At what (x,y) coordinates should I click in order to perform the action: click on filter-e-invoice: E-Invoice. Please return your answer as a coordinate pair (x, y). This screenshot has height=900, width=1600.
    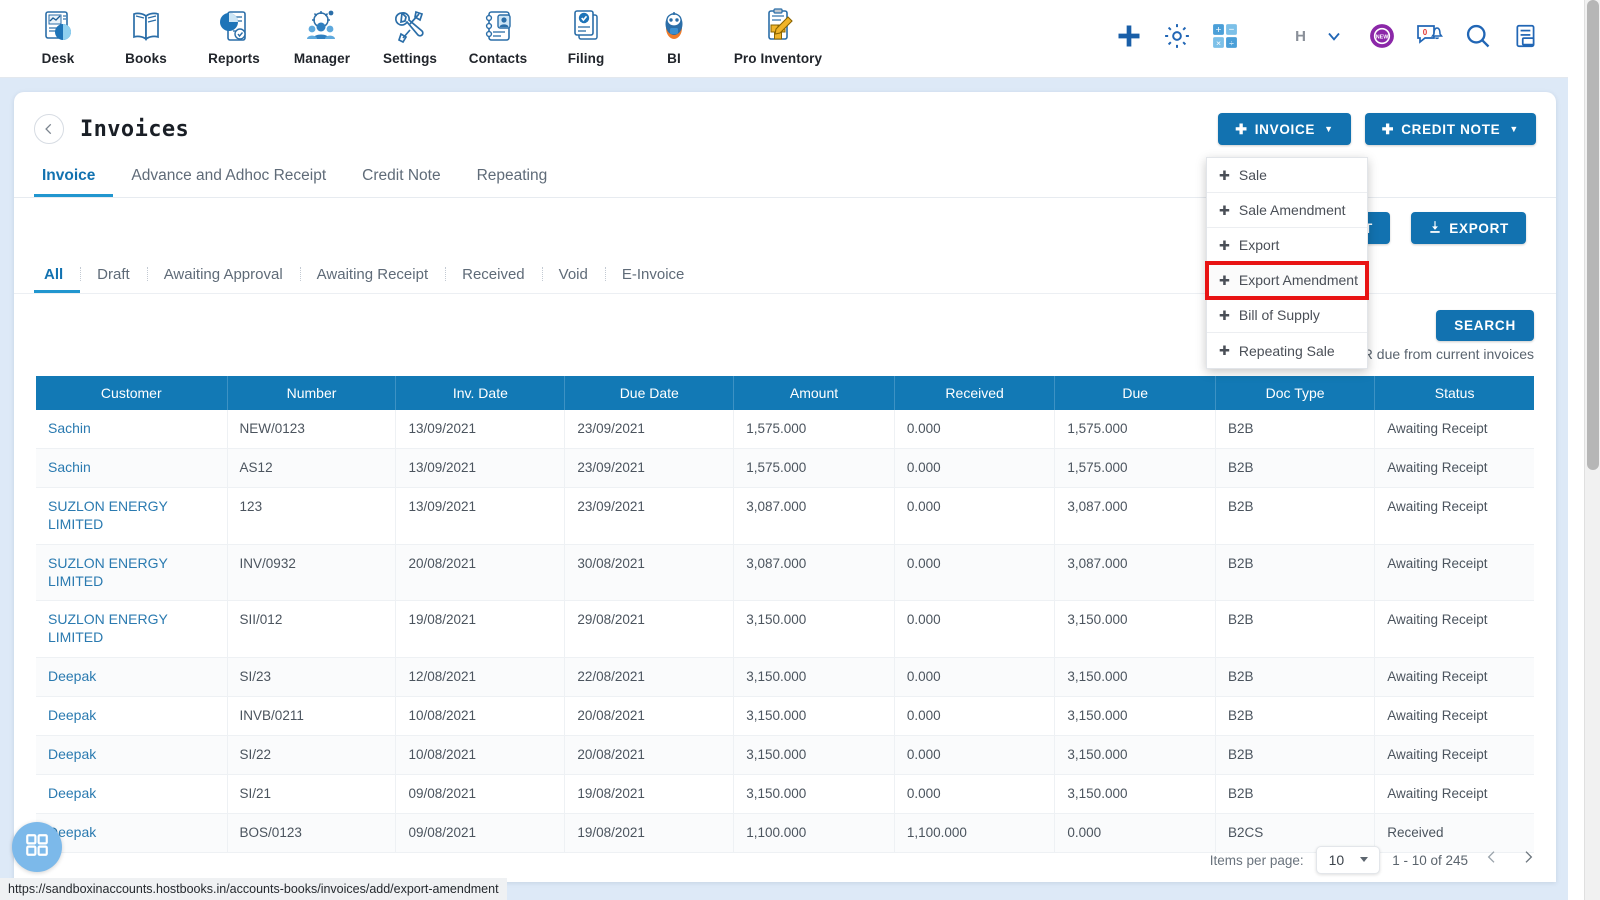
    Looking at the image, I should click on (653, 279).